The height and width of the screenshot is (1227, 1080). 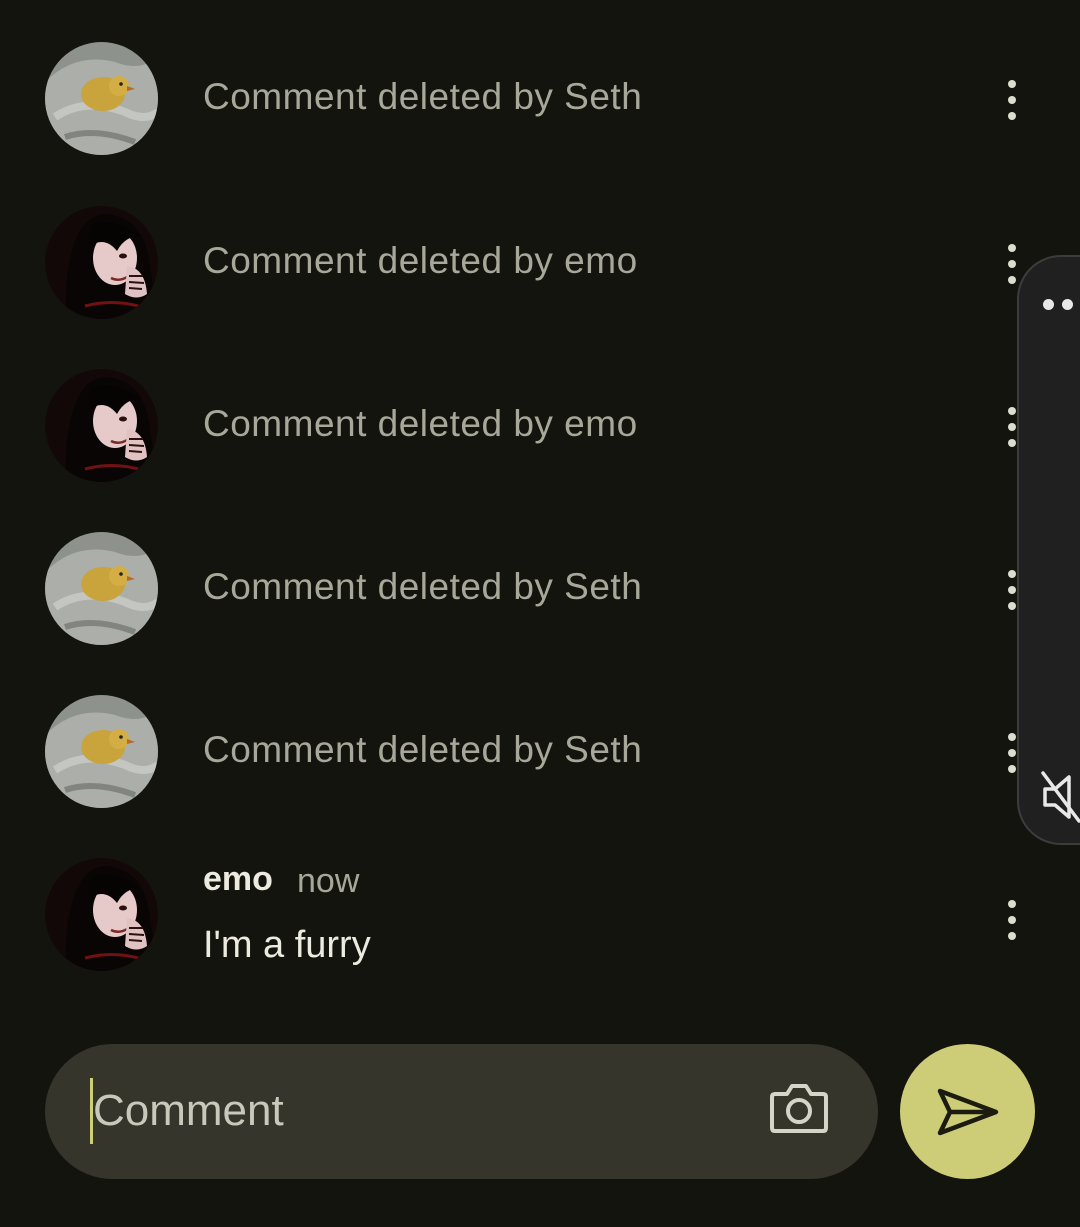 I want to click on comment-row: emo now I'm a furry, so click(x=540, y=923).